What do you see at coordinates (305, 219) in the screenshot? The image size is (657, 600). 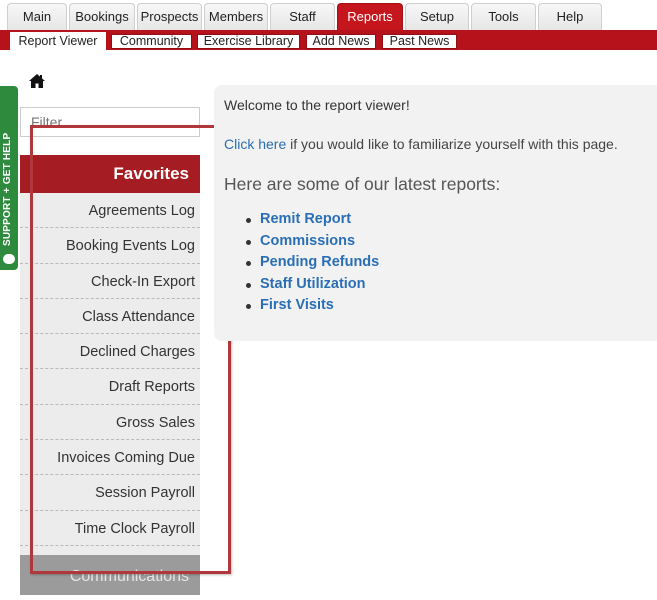 I see `report-link: Remit Report` at bounding box center [305, 219].